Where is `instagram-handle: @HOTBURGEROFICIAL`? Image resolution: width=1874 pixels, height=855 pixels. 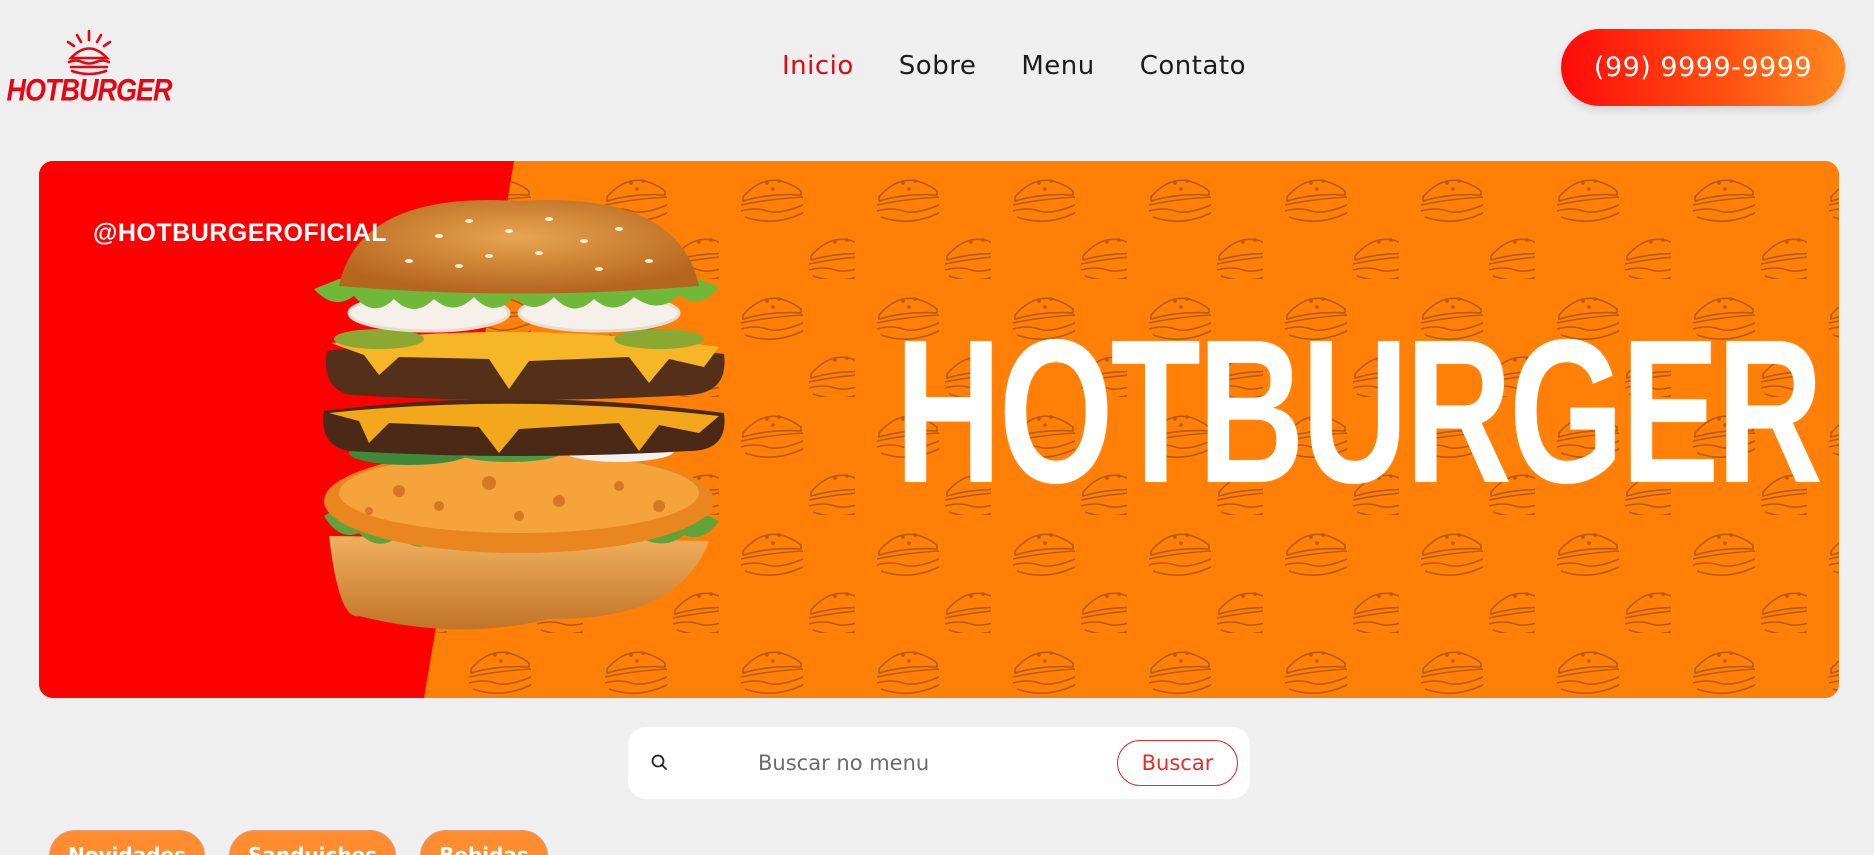 instagram-handle: @HOTBURGEROFICIAL is located at coordinates (240, 233).